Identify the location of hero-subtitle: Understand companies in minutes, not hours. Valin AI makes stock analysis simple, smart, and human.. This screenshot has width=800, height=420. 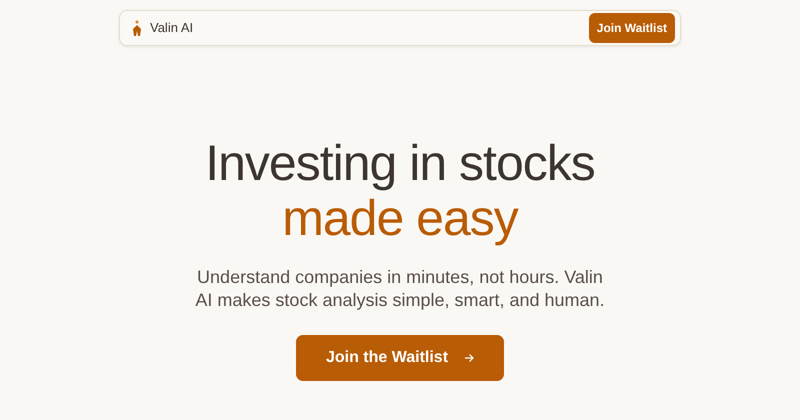
(400, 289).